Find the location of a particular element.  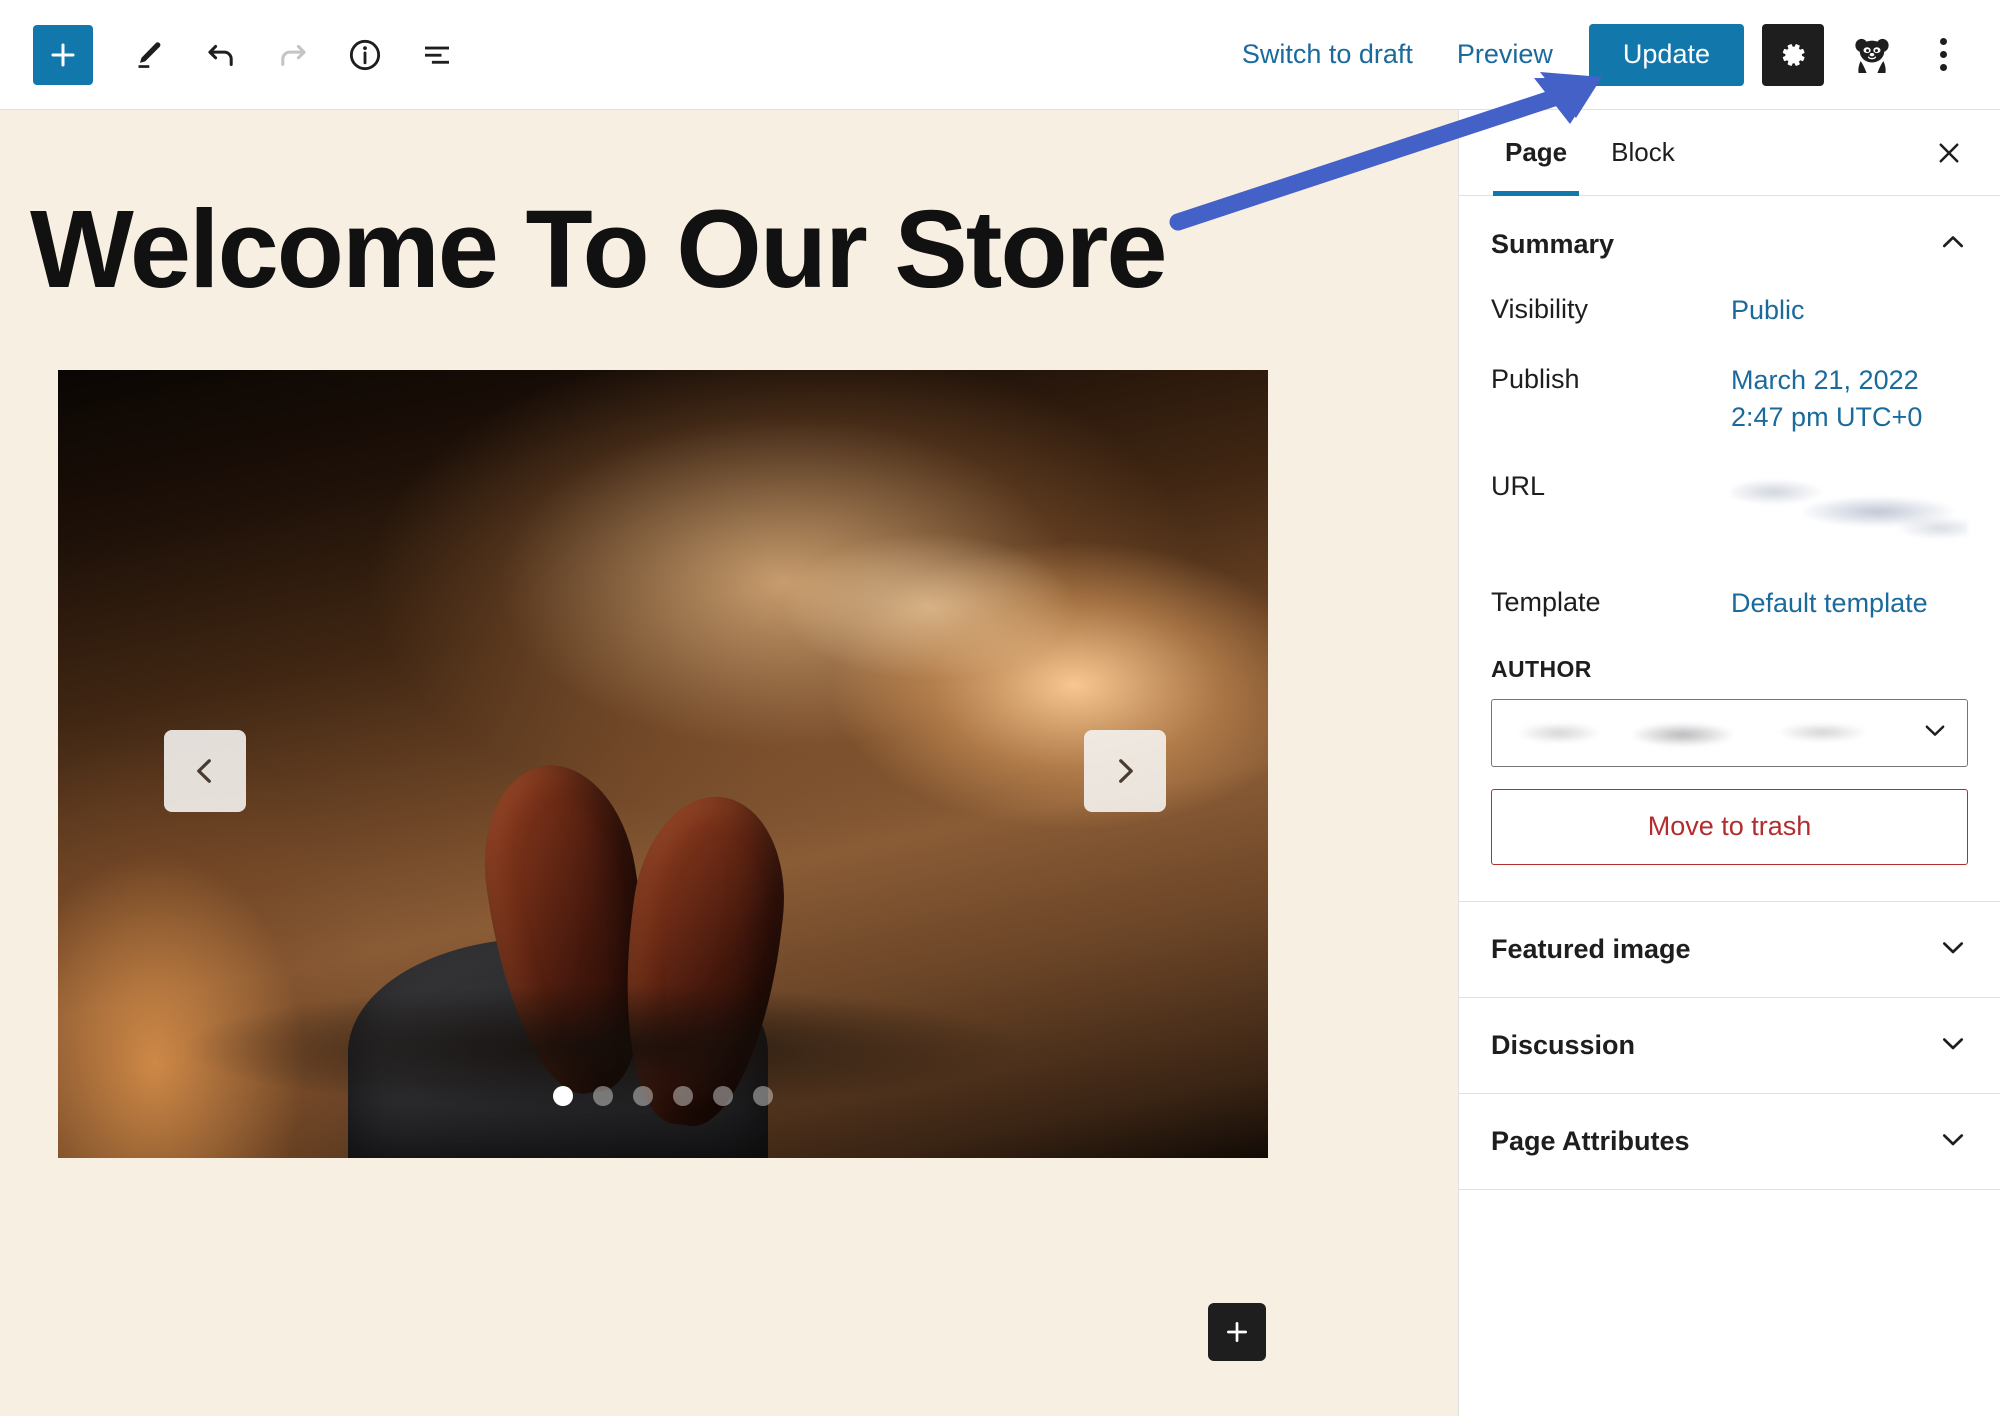

section-featured-image: Featured image is located at coordinates (1729, 950).